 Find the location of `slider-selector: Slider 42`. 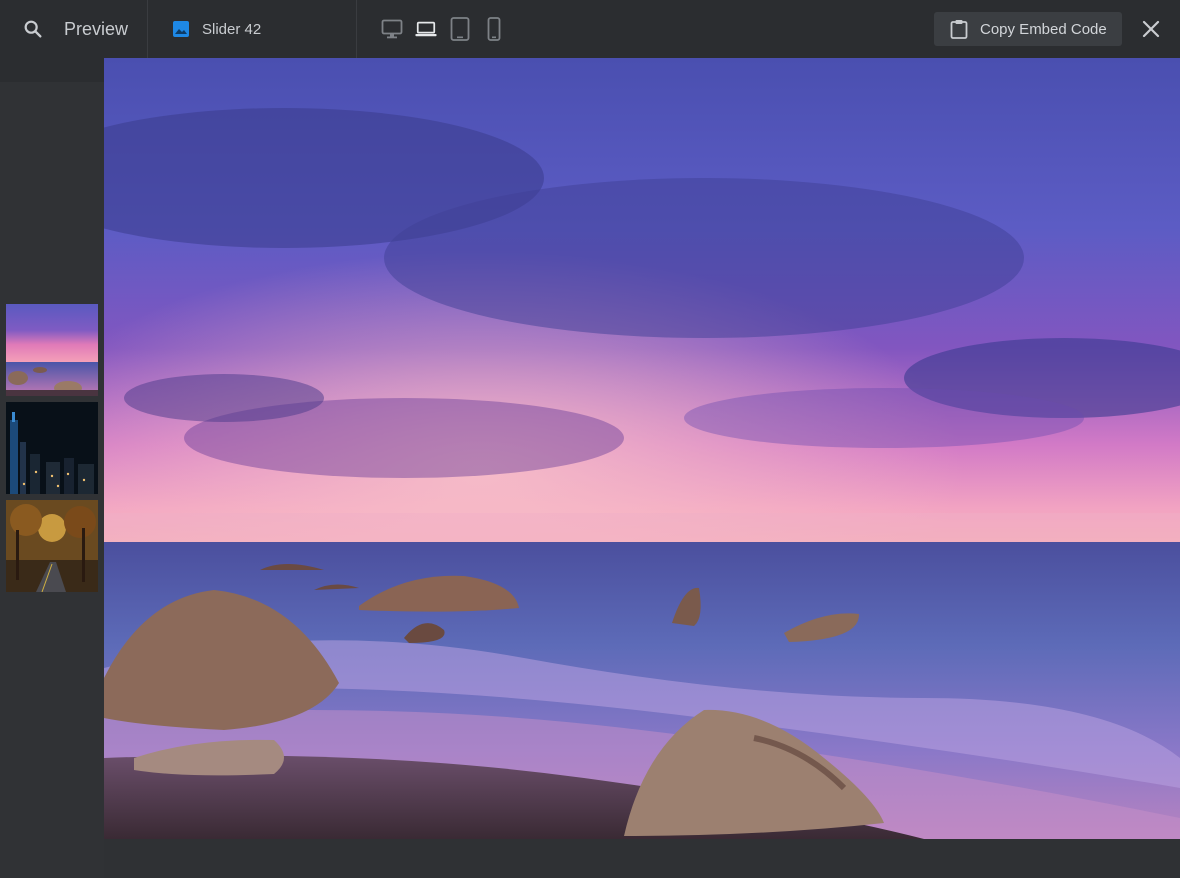

slider-selector: Slider 42 is located at coordinates (252, 29).